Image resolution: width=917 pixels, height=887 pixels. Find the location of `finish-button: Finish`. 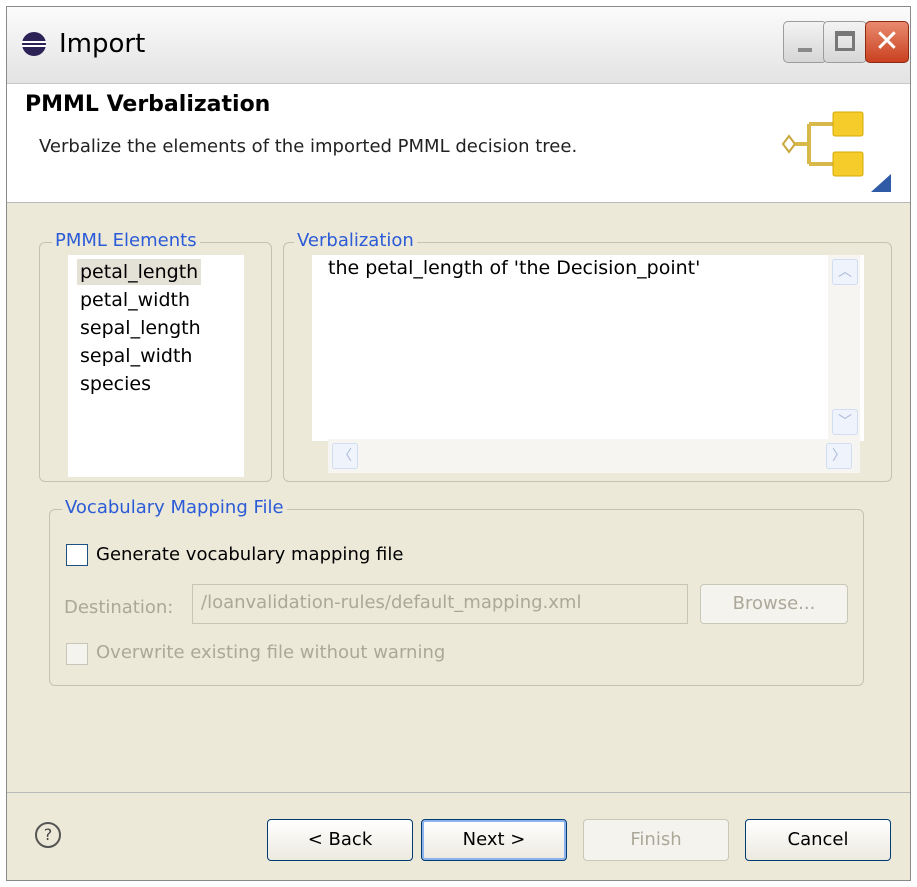

finish-button: Finish is located at coordinates (656, 840).